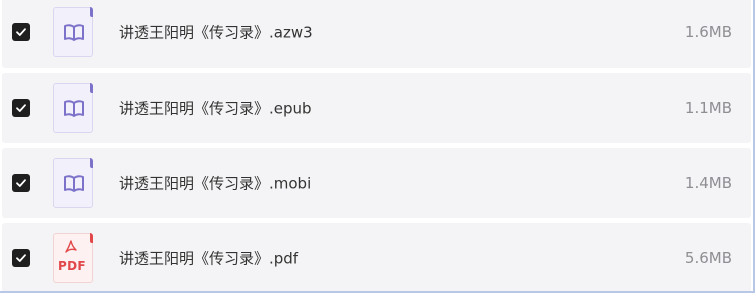  What do you see at coordinates (209, 258) in the screenshot?
I see `file-name: 讲透王阳明《传习录》.pdf` at bounding box center [209, 258].